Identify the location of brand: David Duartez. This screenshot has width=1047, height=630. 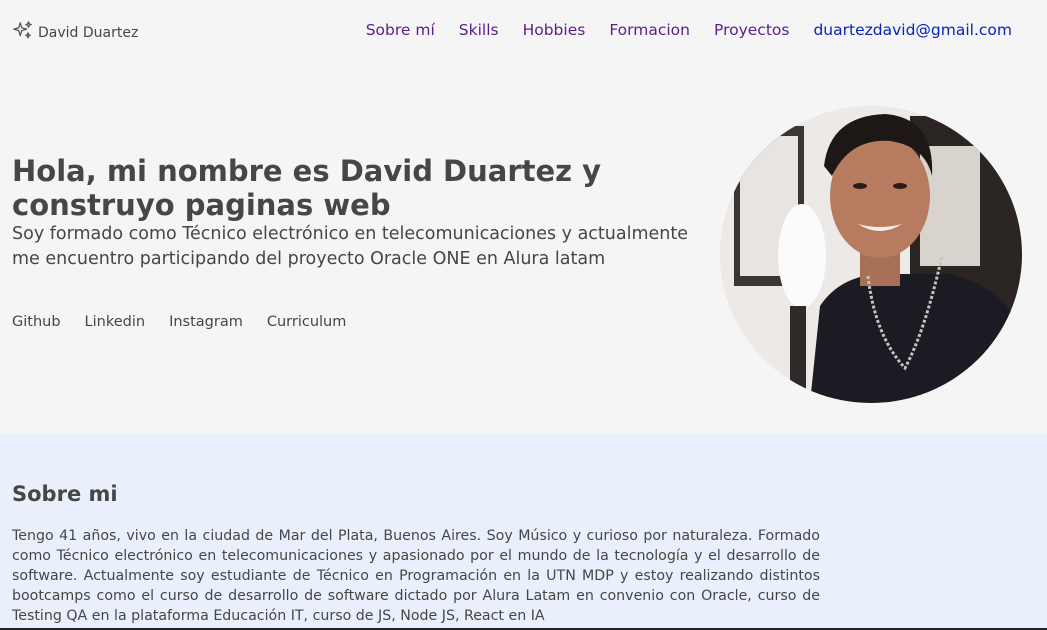
(75, 33).